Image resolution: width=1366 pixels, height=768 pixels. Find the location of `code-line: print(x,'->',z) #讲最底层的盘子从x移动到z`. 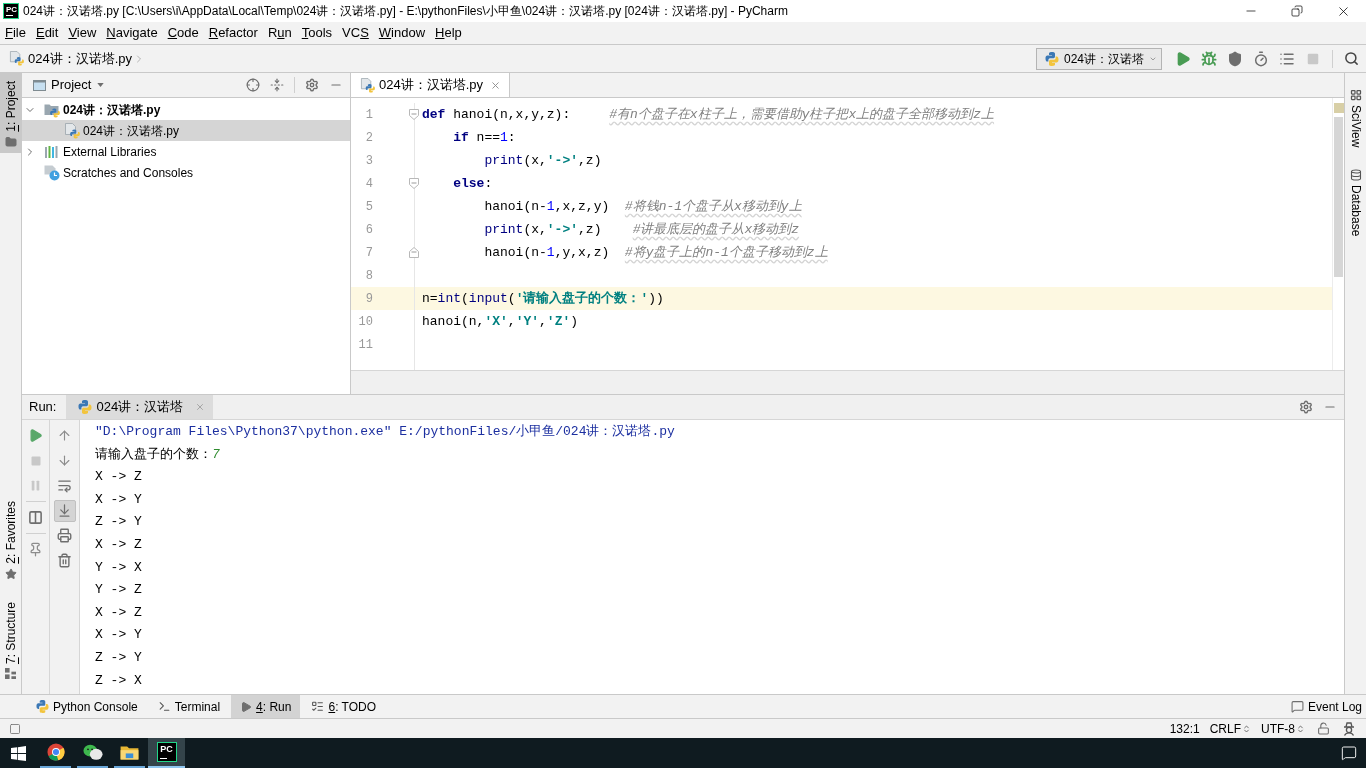

code-line: print(x,'->',z) #讲最底层的盘子从x移动到z is located at coordinates (642, 230).